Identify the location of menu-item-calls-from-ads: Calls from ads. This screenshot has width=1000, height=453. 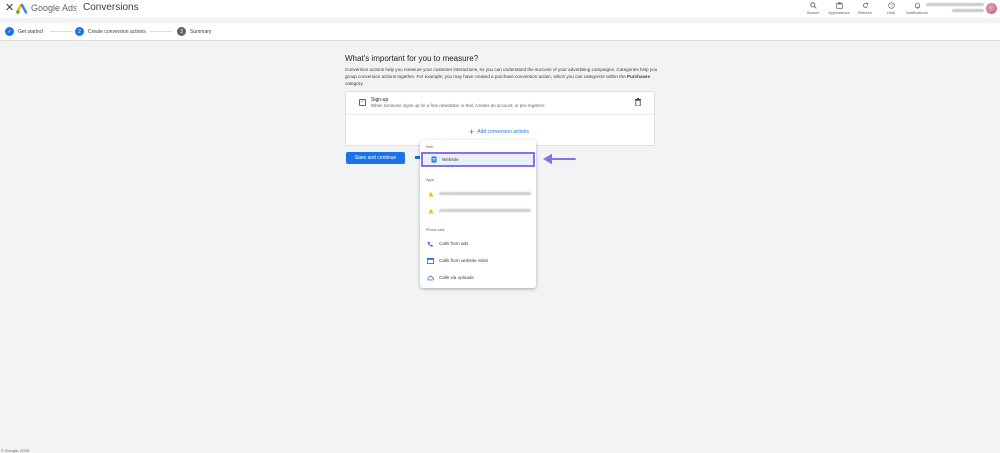
(478, 243).